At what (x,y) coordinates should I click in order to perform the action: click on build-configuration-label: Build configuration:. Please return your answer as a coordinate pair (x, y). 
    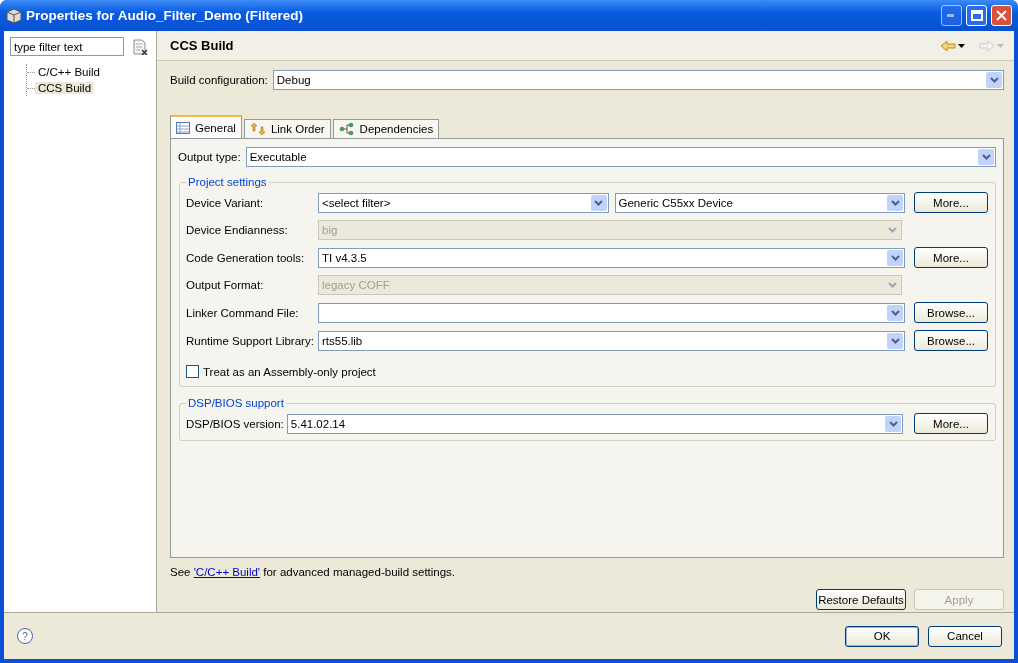
    Looking at the image, I should click on (219, 80).